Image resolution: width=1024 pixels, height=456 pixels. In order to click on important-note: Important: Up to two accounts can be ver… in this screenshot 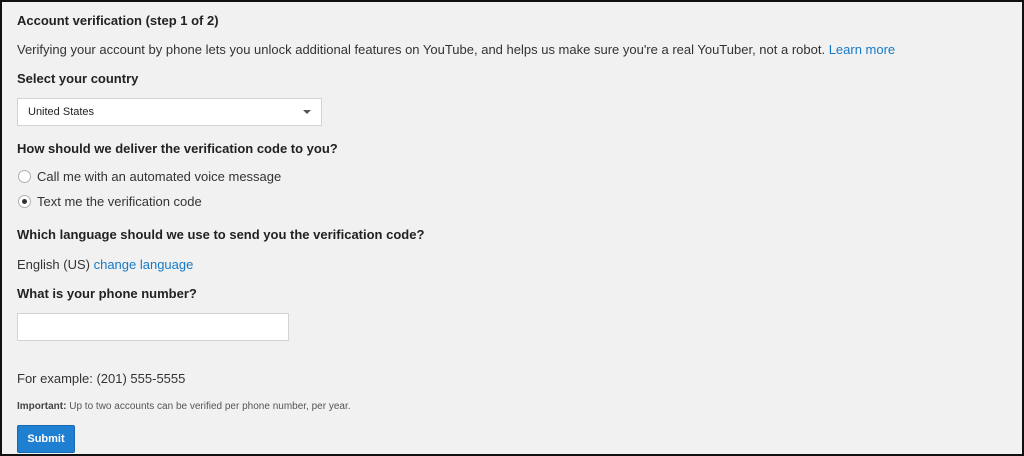, I will do `click(184, 406)`.